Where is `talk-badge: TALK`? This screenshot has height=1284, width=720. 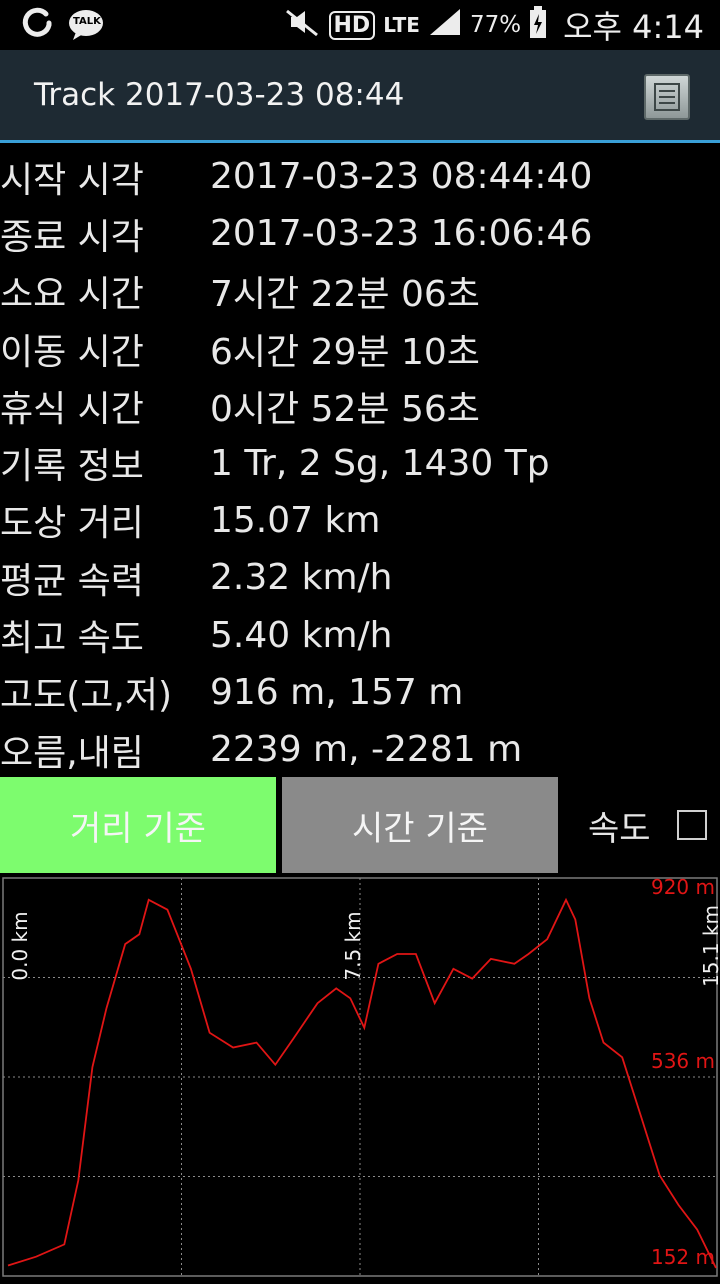
talk-badge: TALK is located at coordinates (87, 21).